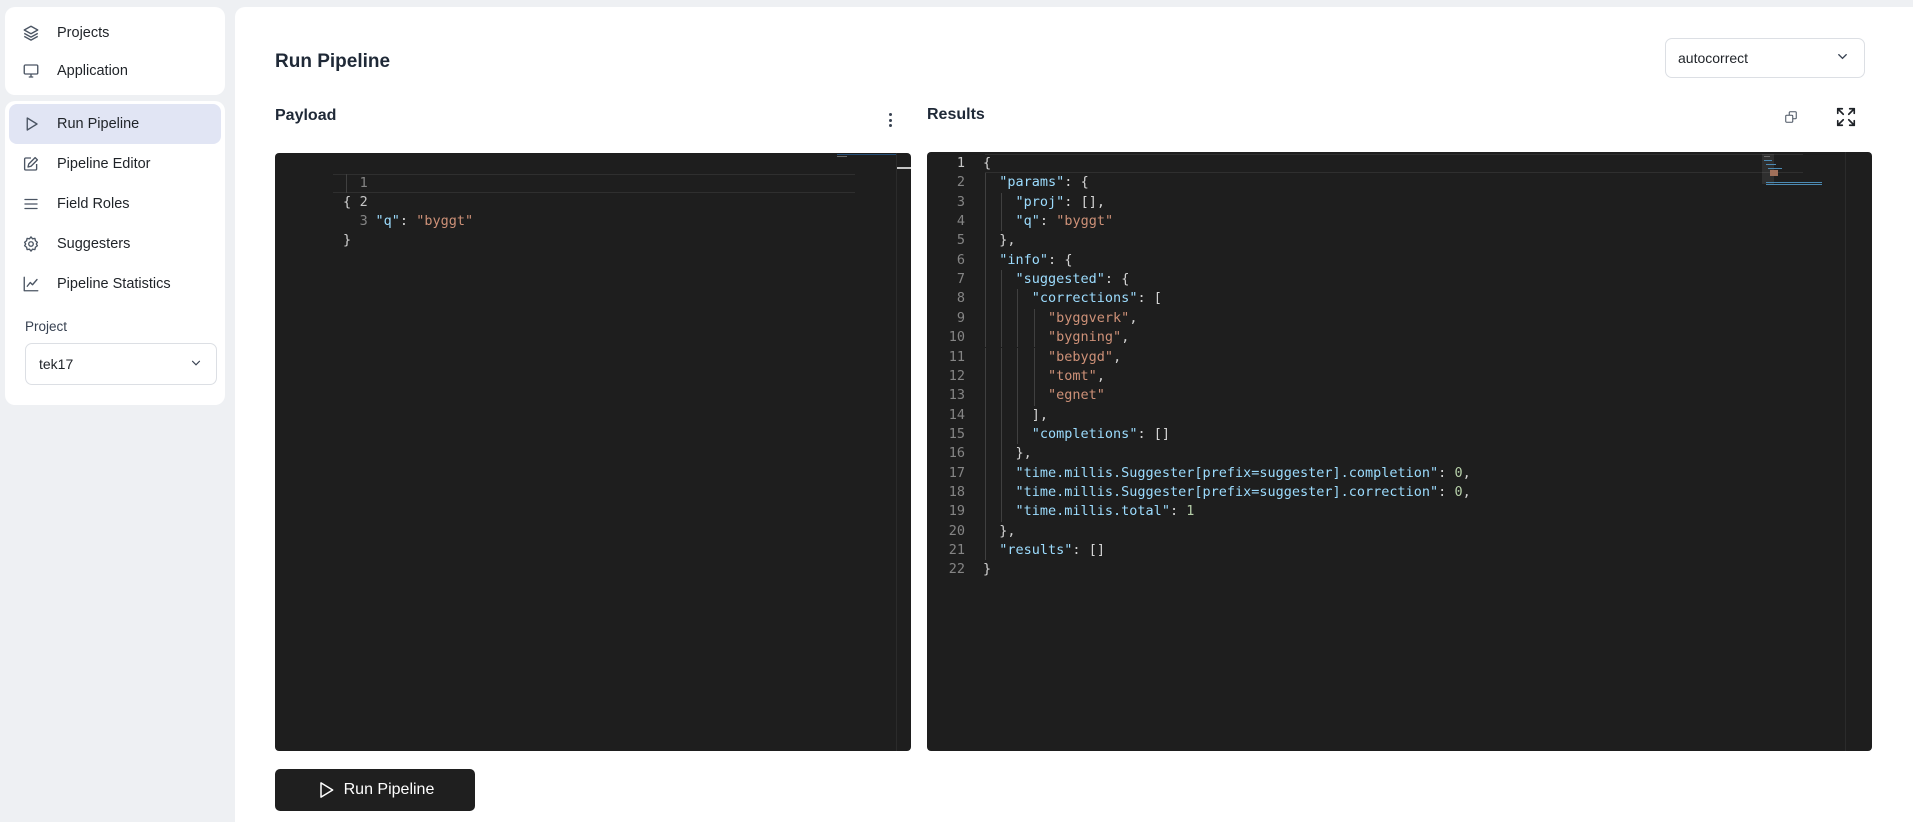 This screenshot has height=822, width=1913. Describe the element at coordinates (956, 530) in the screenshot. I see `line-number: 20` at that location.